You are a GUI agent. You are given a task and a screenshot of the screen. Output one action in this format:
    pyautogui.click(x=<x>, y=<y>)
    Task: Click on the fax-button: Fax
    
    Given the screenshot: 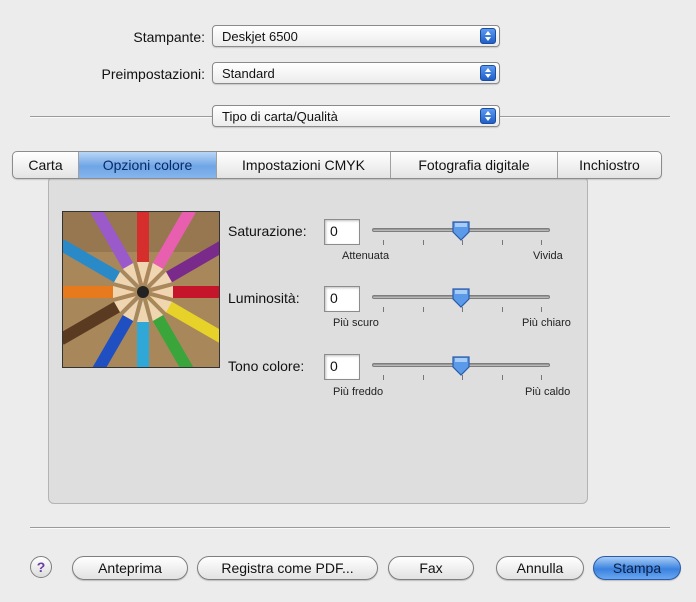 What is the action you would take?
    pyautogui.click(x=431, y=568)
    